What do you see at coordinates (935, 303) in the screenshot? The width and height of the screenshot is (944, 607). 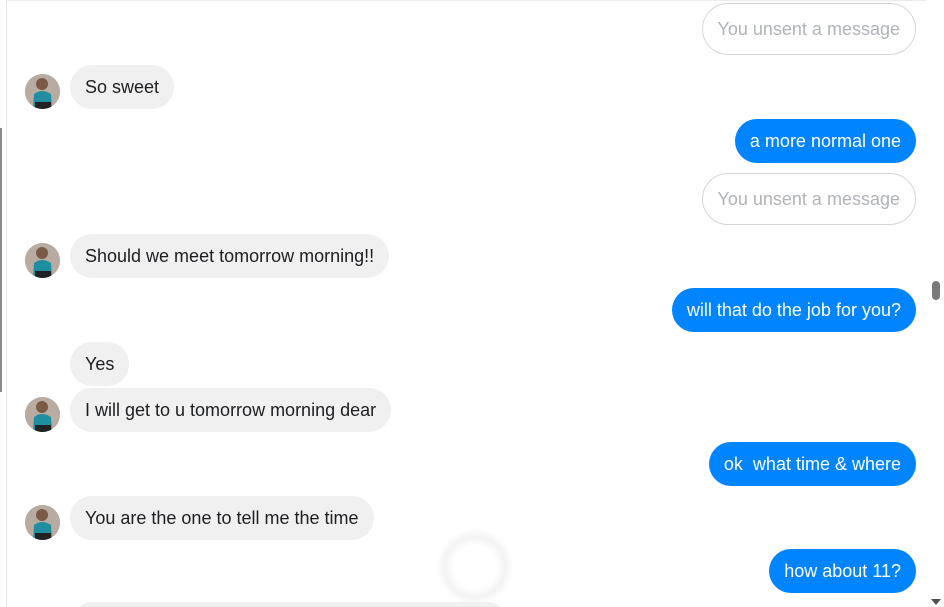 I see `vertical-scrollbar` at bounding box center [935, 303].